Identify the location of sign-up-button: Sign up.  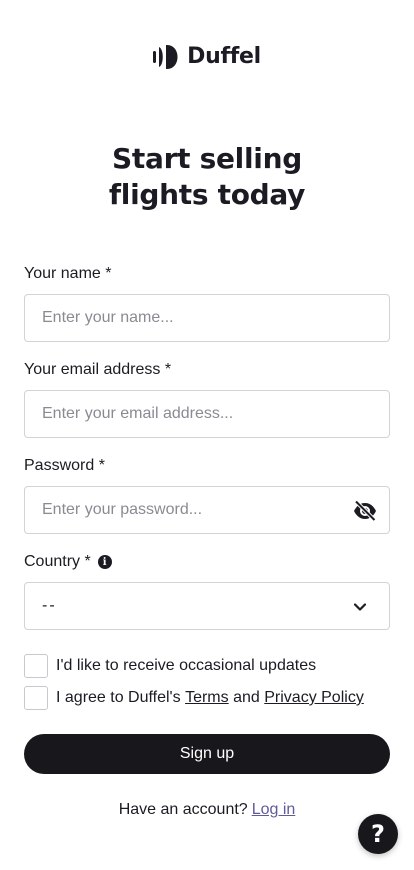
(207, 754).